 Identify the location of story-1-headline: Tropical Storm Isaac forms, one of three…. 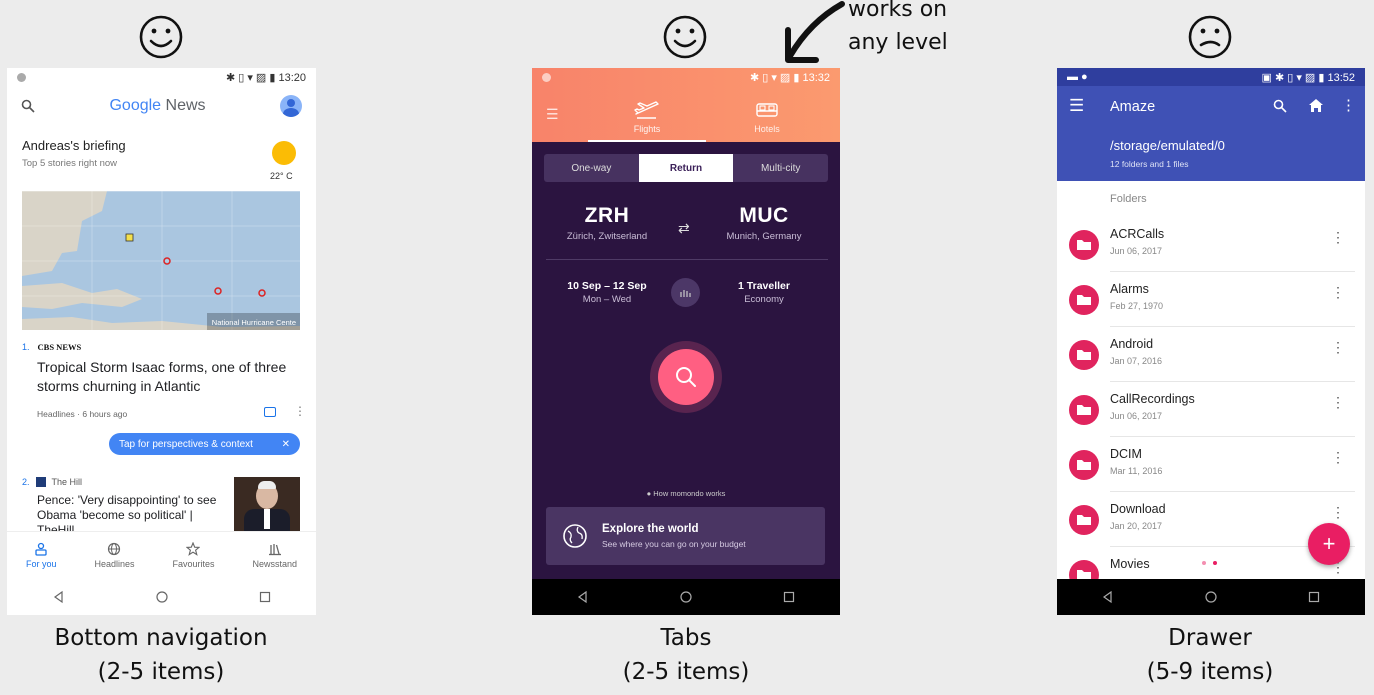
(162, 377).